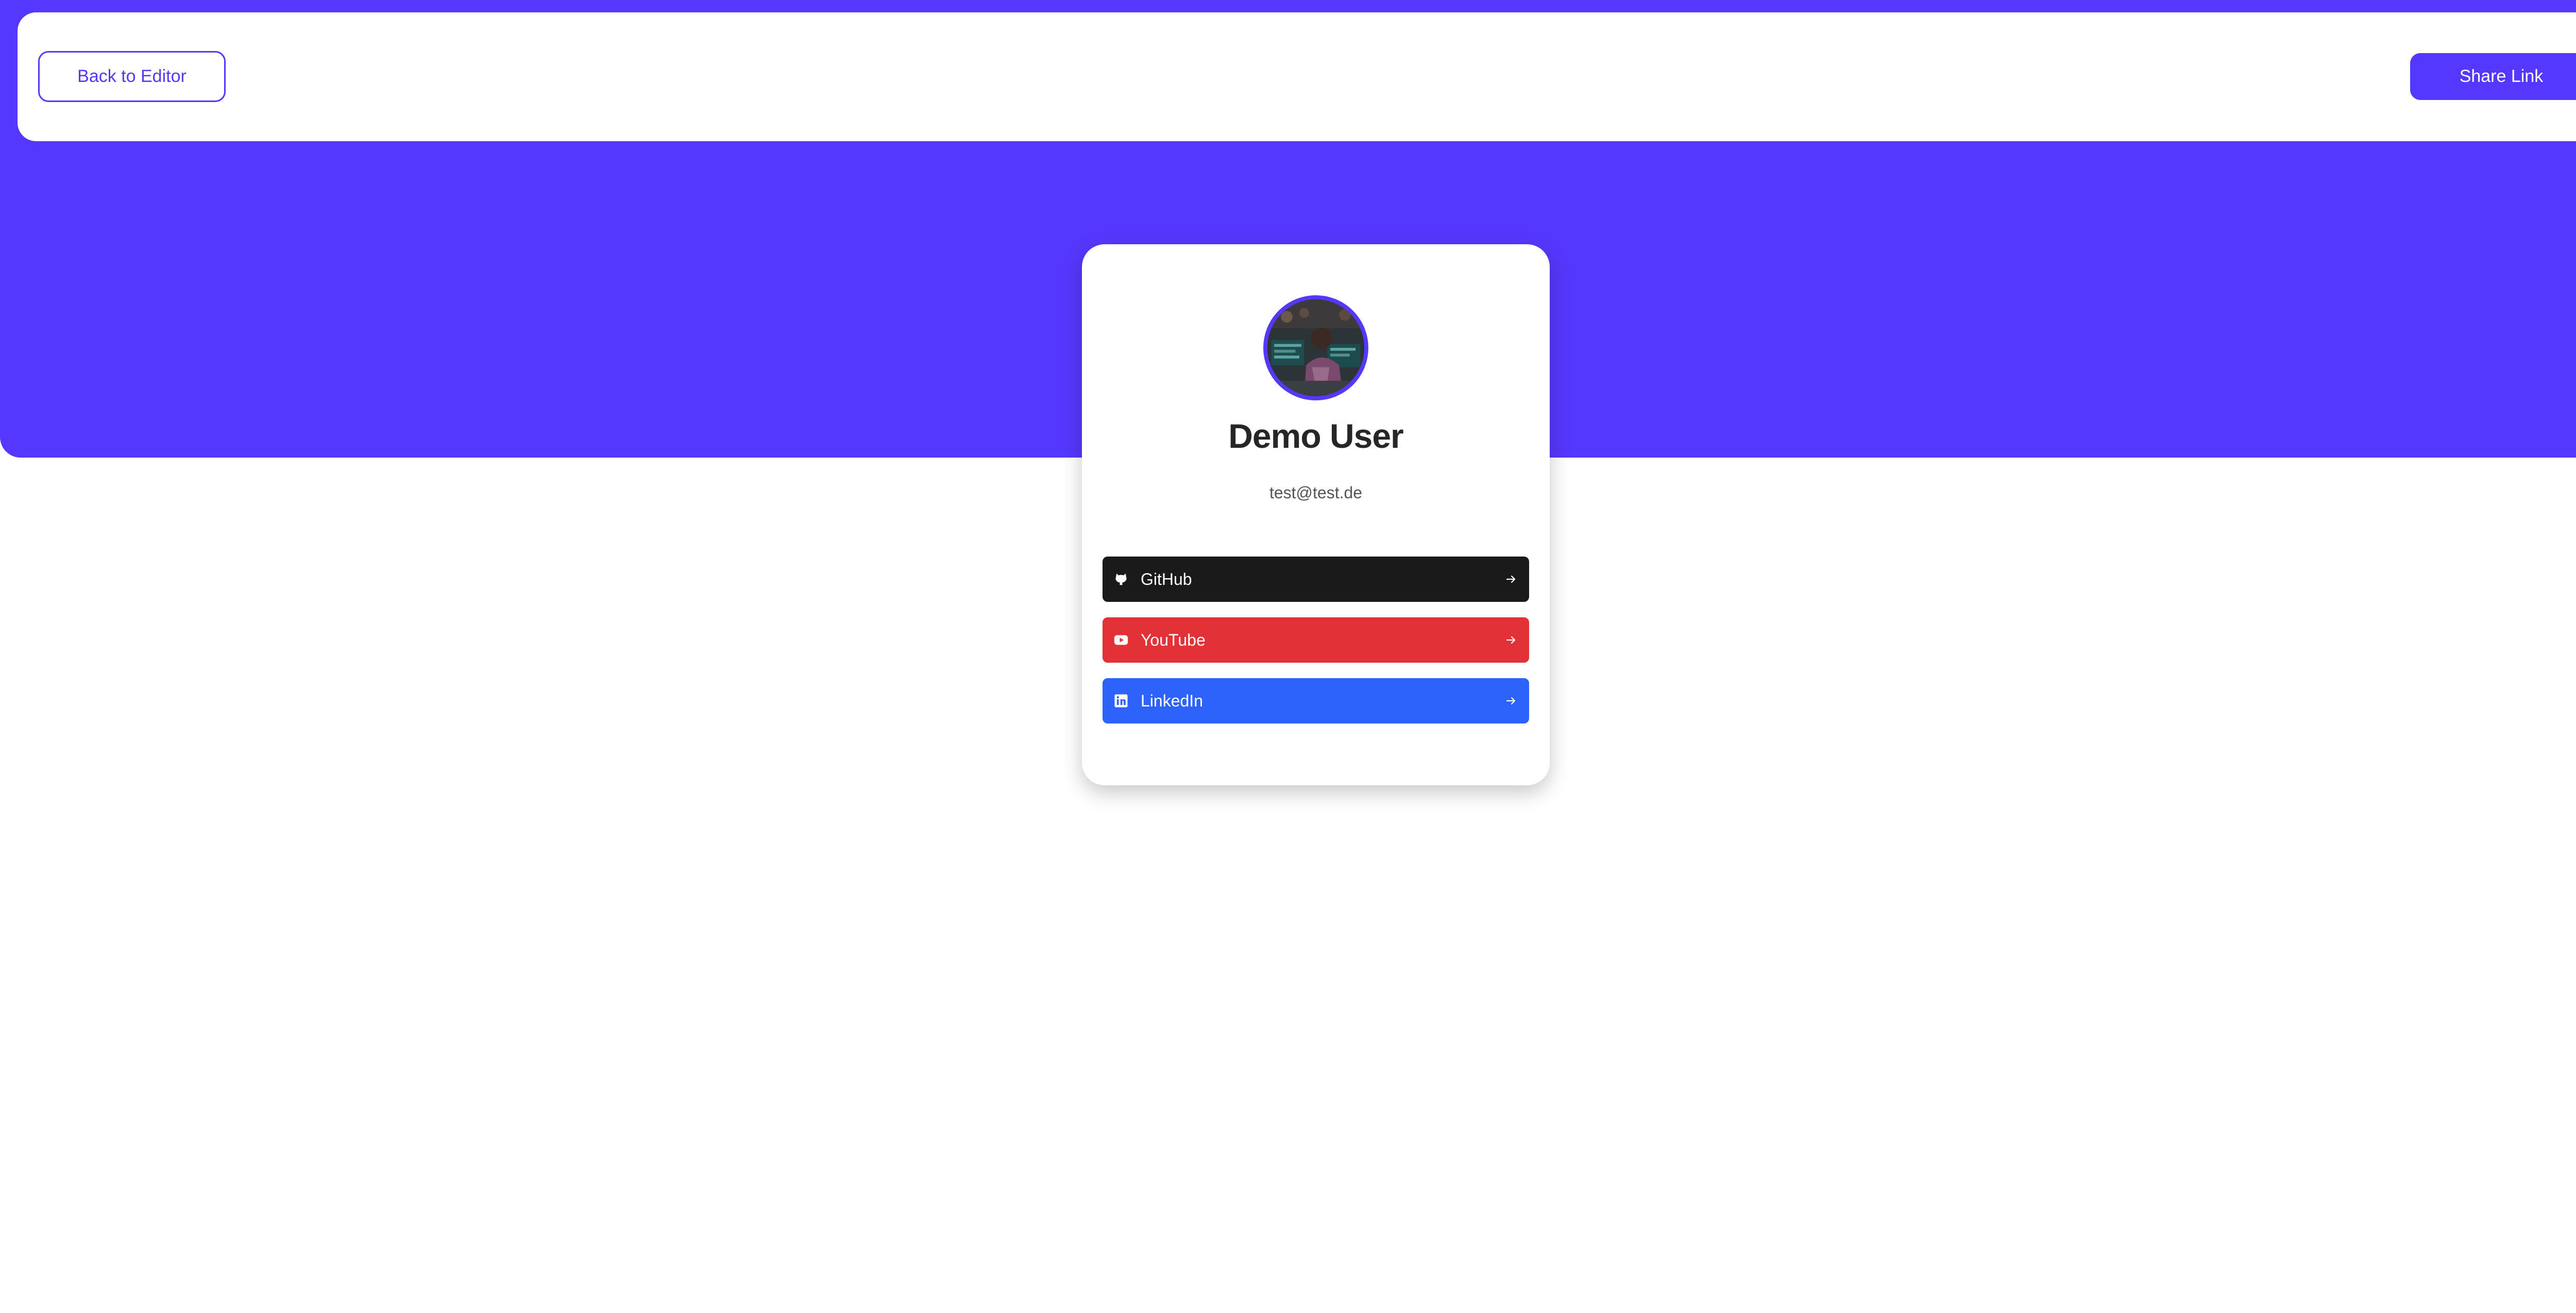 The height and width of the screenshot is (1313, 2576). Describe the element at coordinates (1315, 436) in the screenshot. I see `profile-name: Demo User` at that location.